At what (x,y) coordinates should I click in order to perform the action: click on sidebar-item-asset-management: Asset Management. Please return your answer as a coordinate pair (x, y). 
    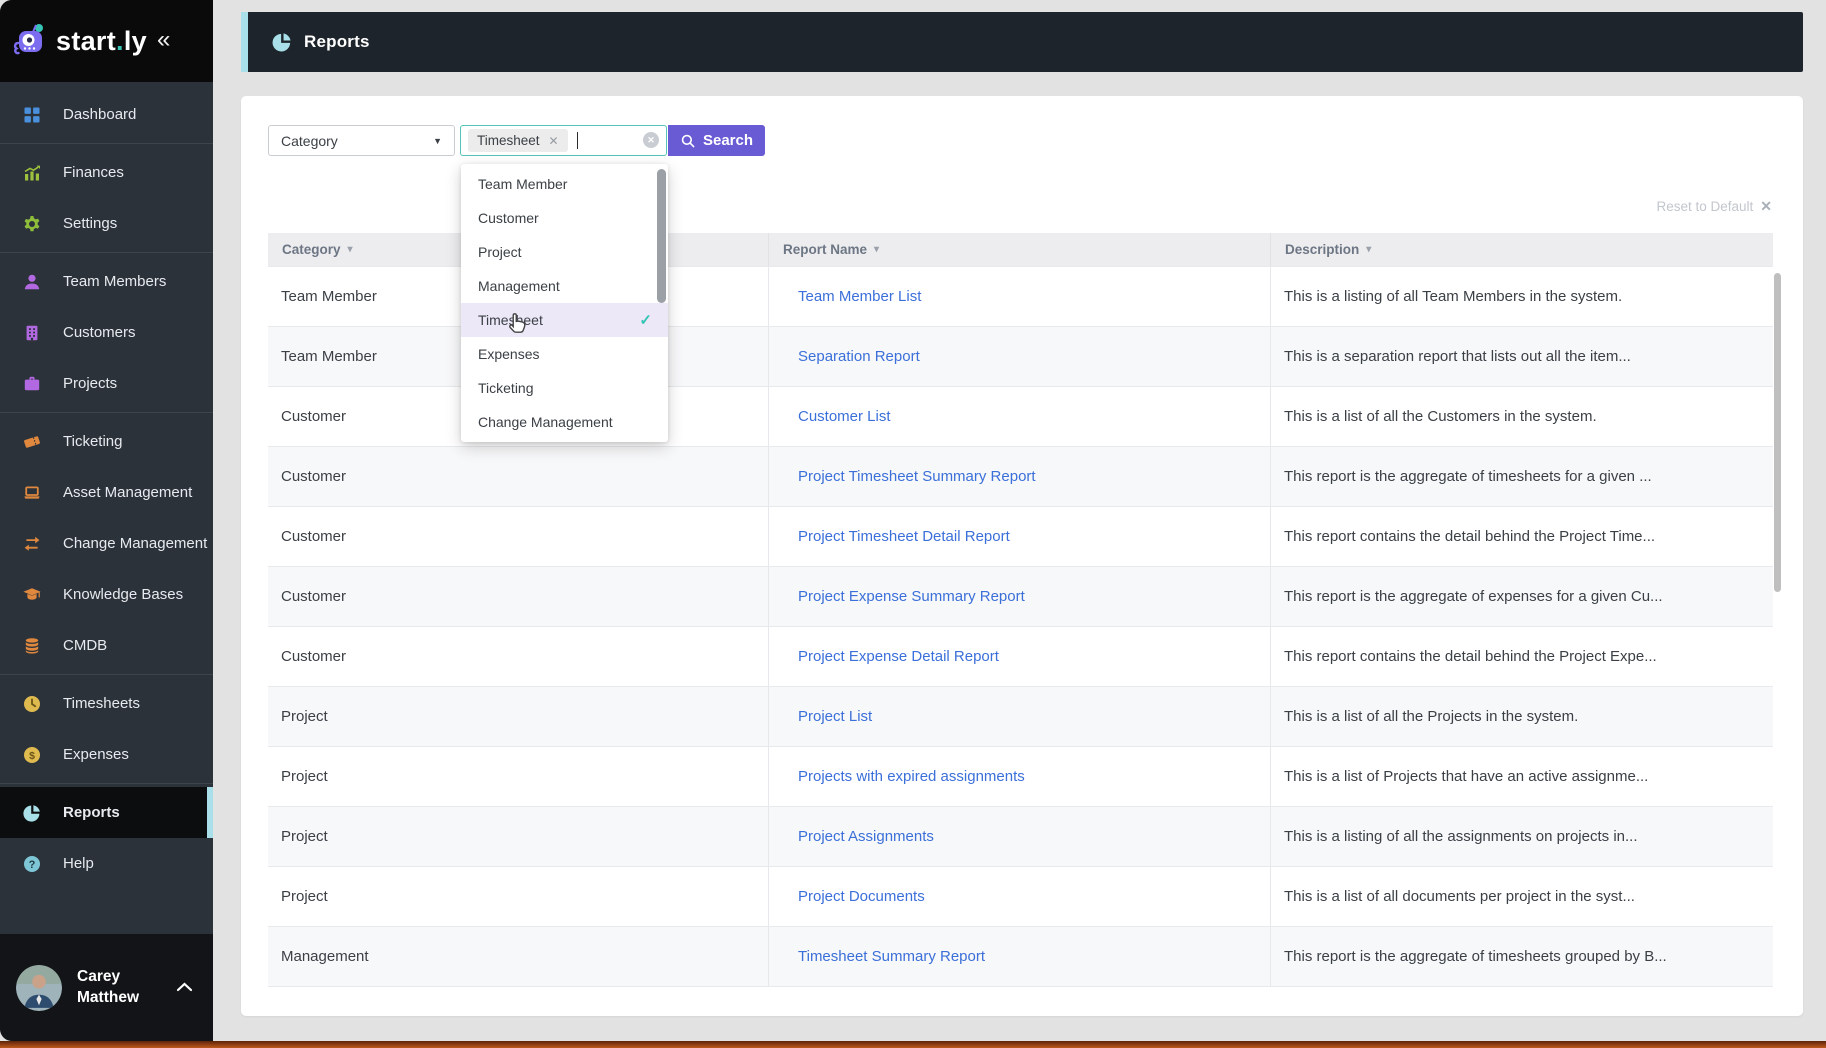
    Looking at the image, I should click on (106, 492).